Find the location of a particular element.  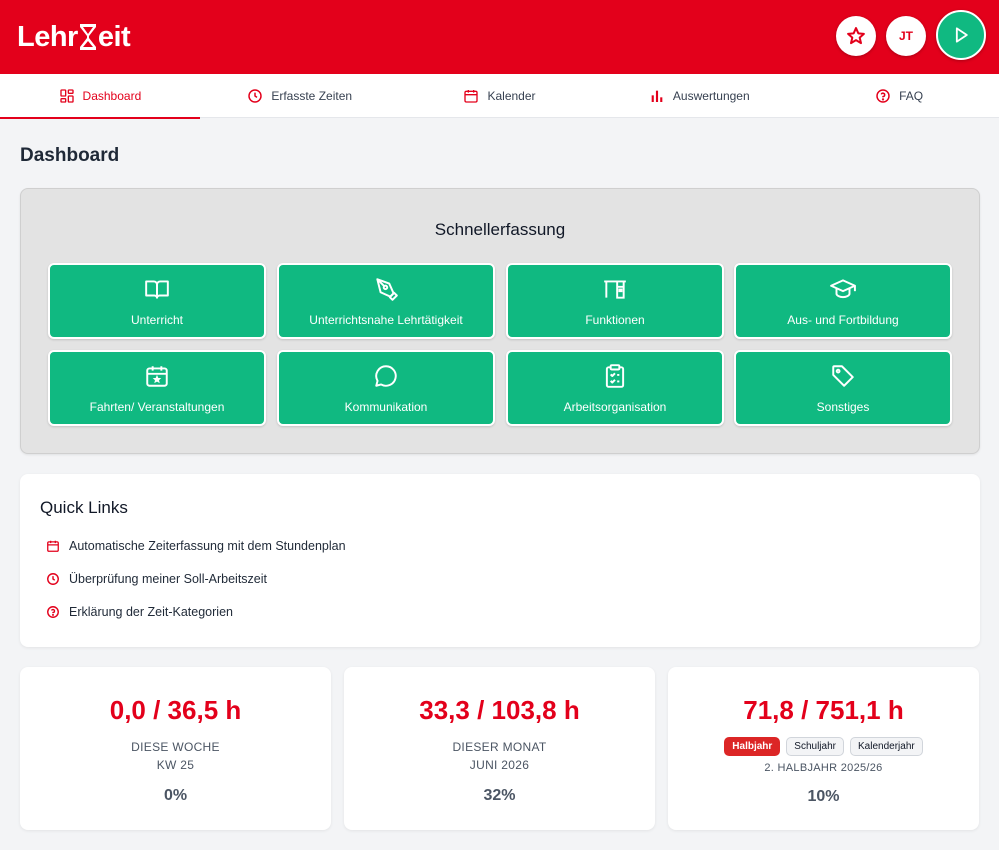

app-header: Lehr eit JT is located at coordinates (499, 37).